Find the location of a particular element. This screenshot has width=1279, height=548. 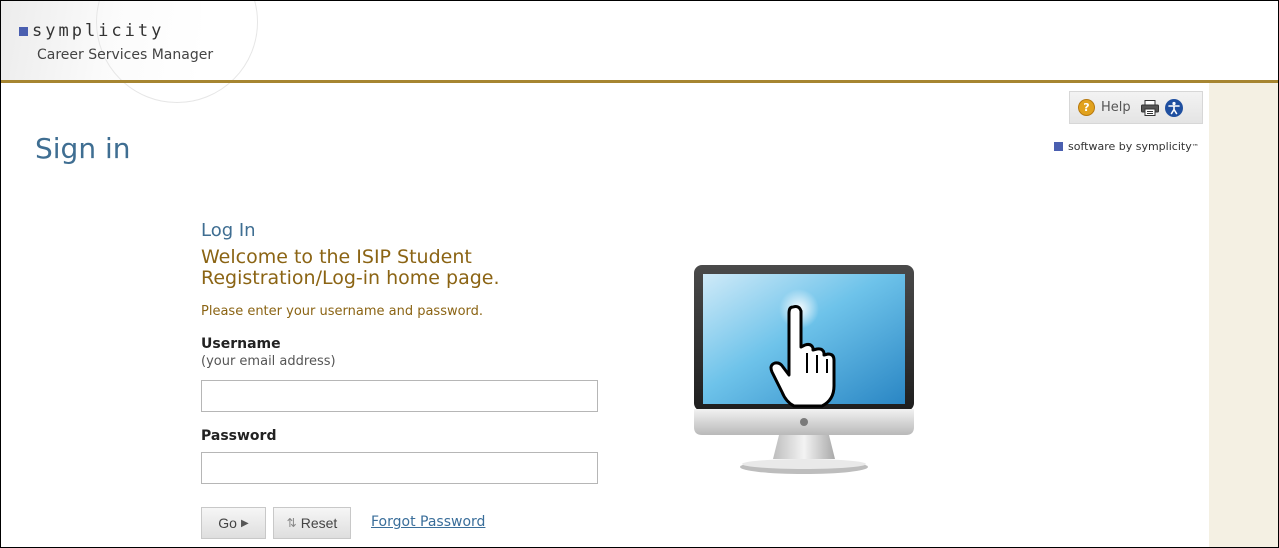

go-button-label: Go is located at coordinates (227, 523).